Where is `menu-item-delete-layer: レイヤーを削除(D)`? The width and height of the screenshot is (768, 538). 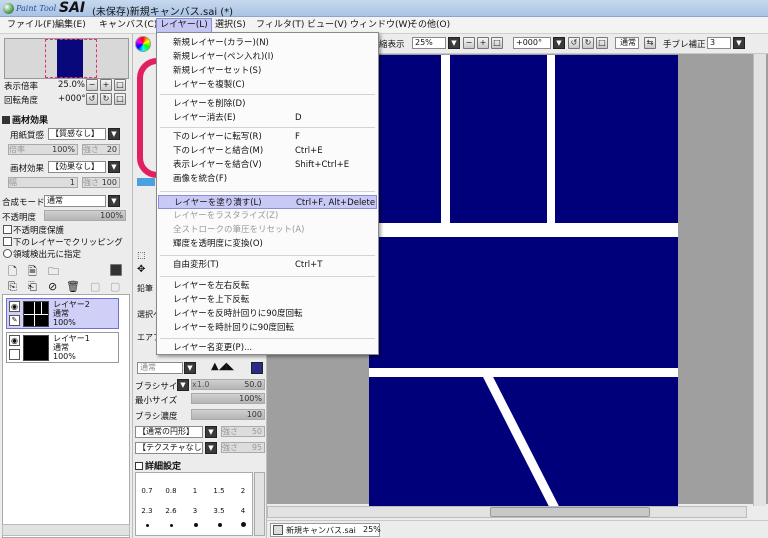 menu-item-delete-layer: レイヤーを削除(D) is located at coordinates (267, 104).